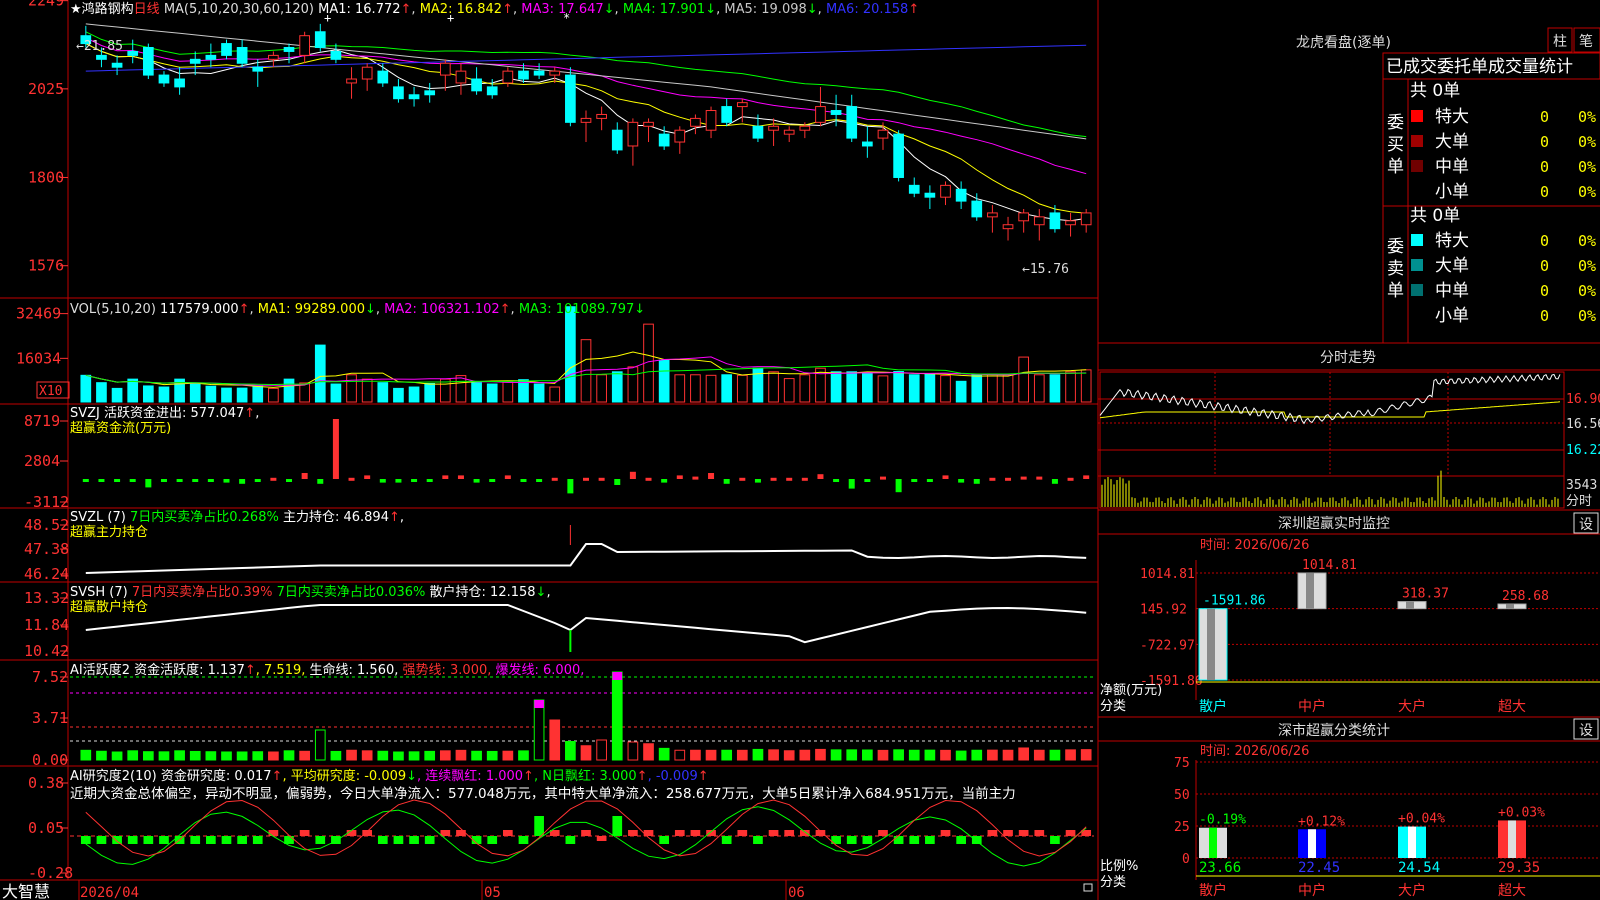 This screenshot has width=1600, height=900. I want to click on ai-research-title-row-part-9: ↑, so click(703, 776).